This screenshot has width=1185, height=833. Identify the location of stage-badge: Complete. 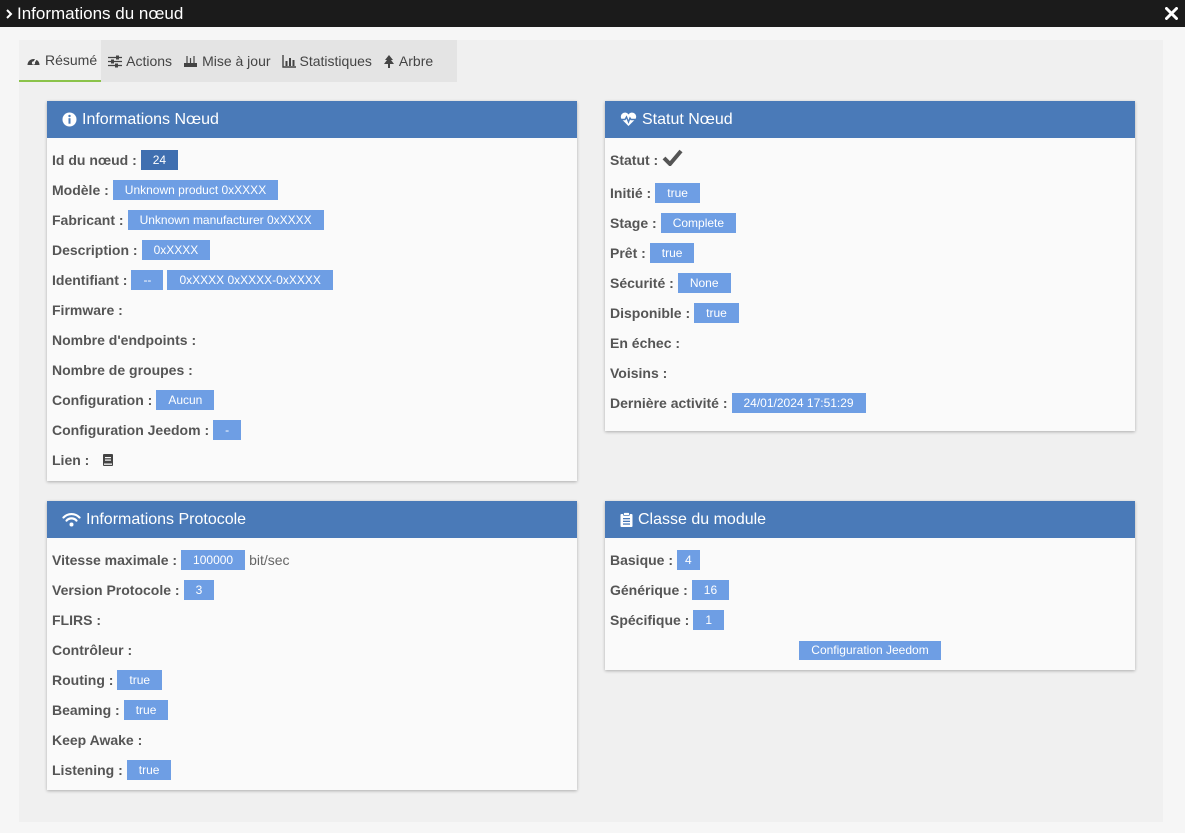
(698, 223).